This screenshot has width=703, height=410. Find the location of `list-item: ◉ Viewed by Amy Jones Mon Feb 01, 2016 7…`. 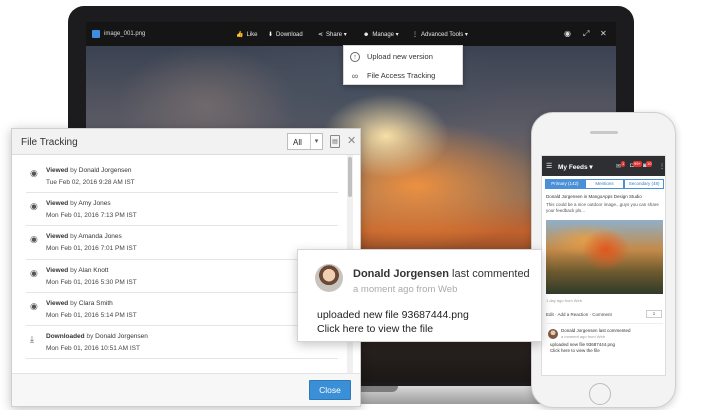

list-item: ◉ Viewed by Amy Jones Mon Feb 01, 2016 7… is located at coordinates (182, 210).